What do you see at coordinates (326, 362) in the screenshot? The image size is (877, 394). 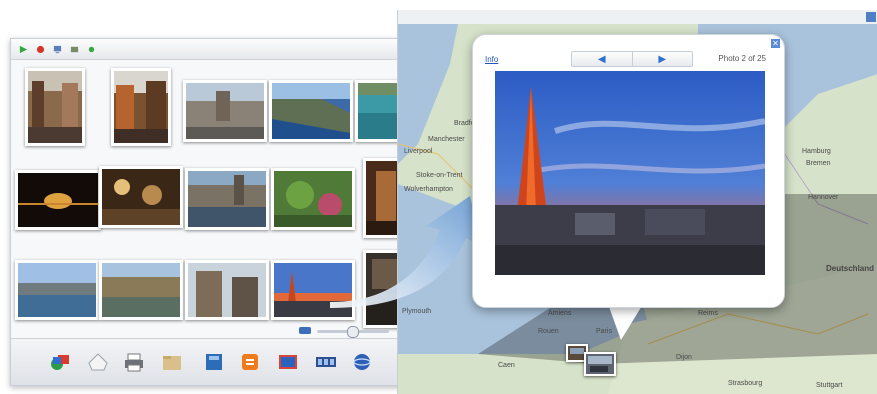 I see `filmstrip-icon` at bounding box center [326, 362].